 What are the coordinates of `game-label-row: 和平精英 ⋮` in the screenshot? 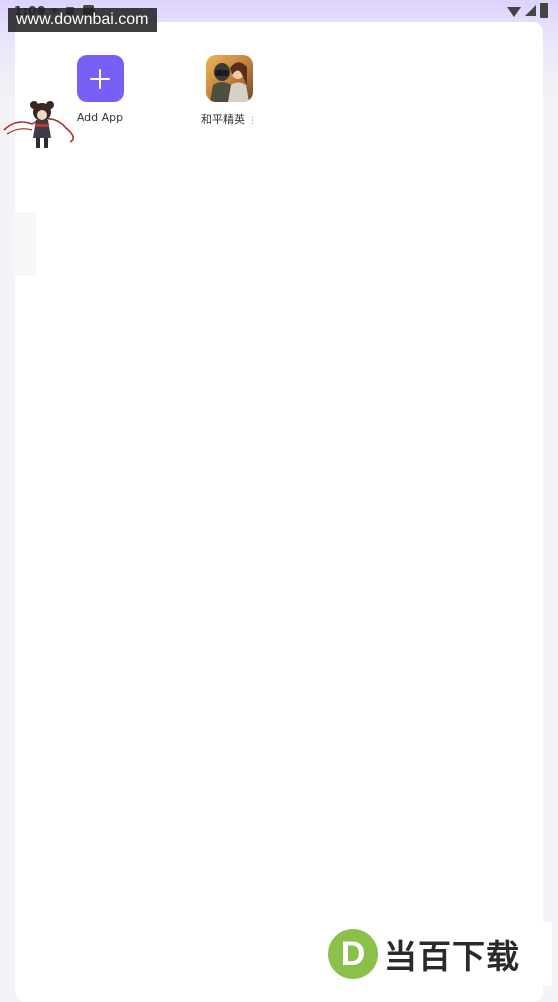 It's located at (229, 119).